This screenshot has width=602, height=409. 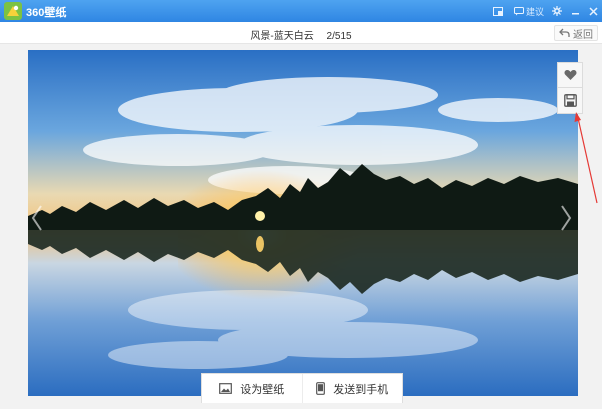 I want to click on back-button: 返回, so click(x=576, y=33).